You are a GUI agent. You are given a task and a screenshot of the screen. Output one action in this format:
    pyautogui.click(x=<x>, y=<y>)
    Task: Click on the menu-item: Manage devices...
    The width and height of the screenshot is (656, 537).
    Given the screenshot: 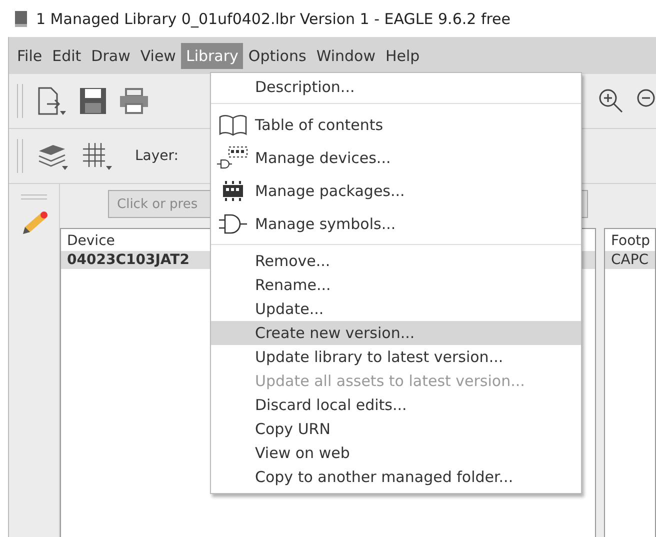 What is the action you would take?
    pyautogui.click(x=396, y=157)
    